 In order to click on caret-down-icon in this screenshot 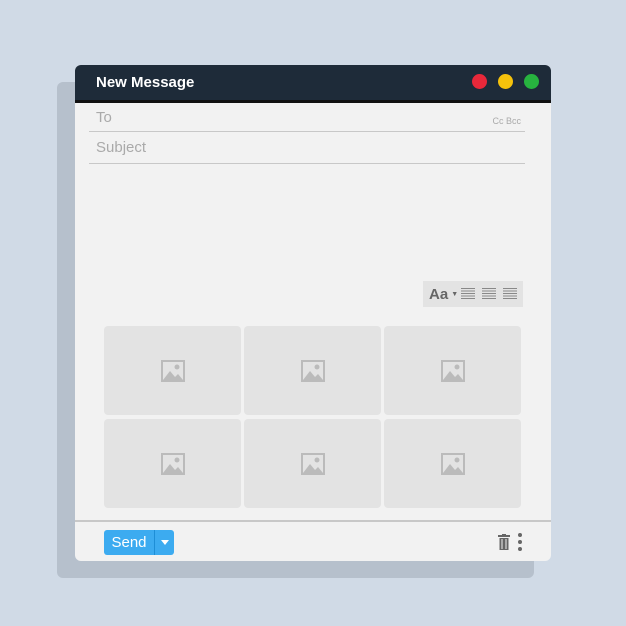, I will do `click(164, 542)`.